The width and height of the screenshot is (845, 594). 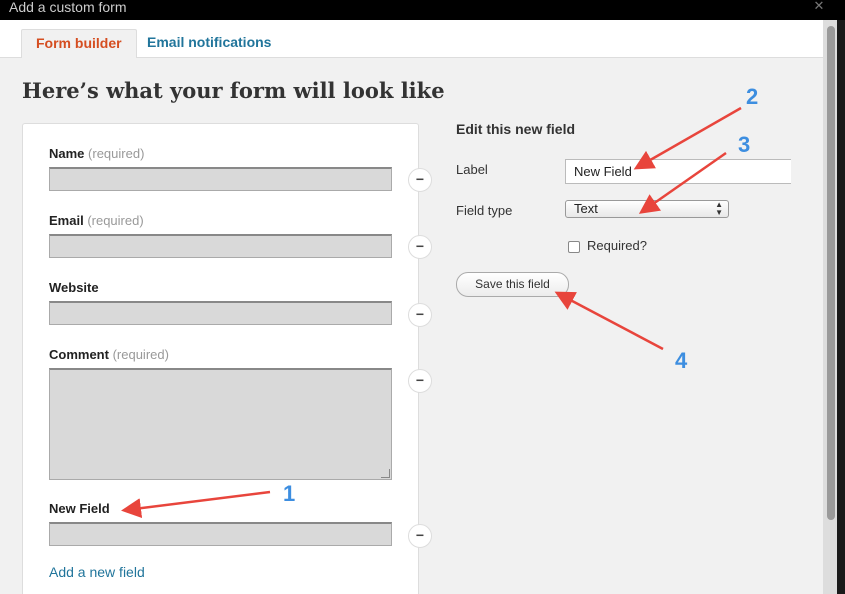 I want to click on window-title: Add a custom form, so click(x=68, y=7).